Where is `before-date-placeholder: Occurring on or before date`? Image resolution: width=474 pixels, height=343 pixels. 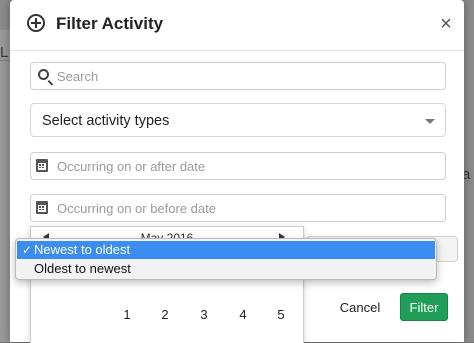
before-date-placeholder: Occurring on or before date is located at coordinates (136, 208).